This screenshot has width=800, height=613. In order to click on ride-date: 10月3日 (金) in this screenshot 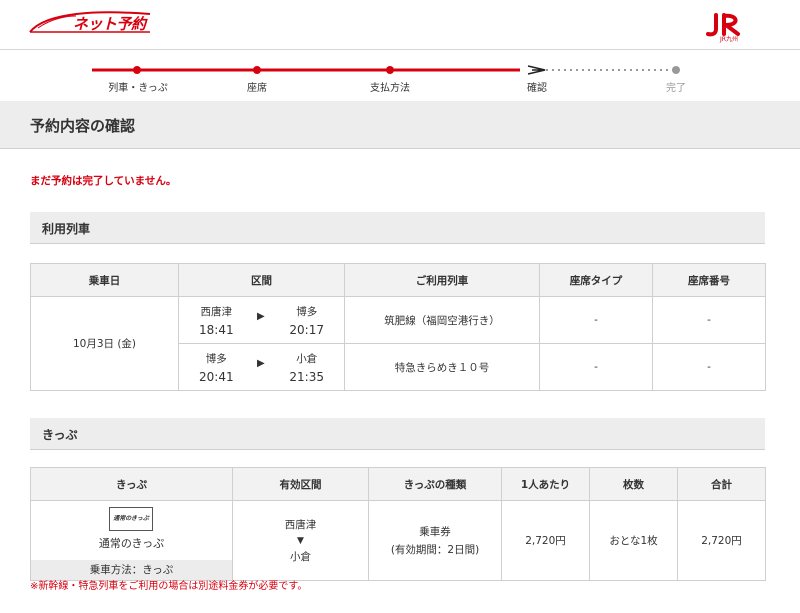, I will do `click(104, 343)`.